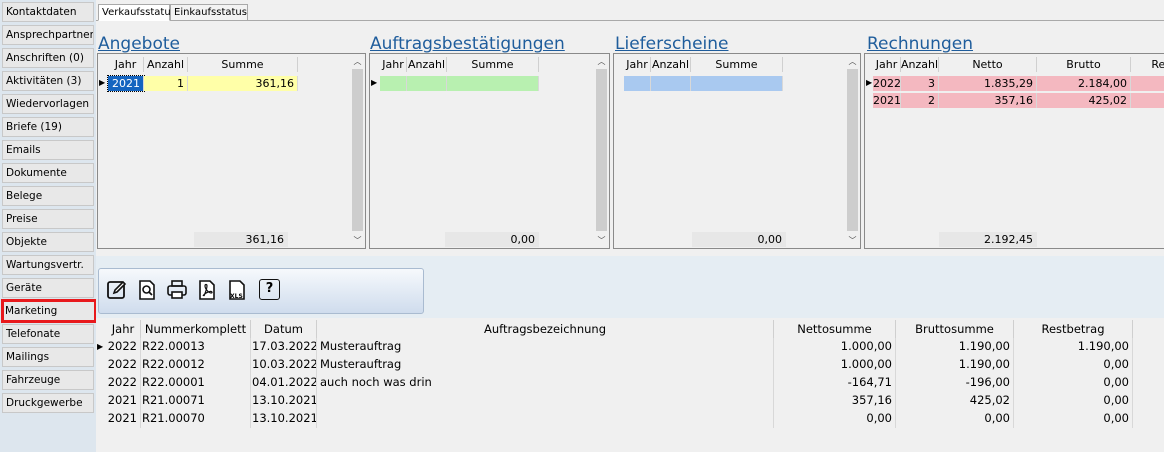 This screenshot has width=1164, height=452. What do you see at coordinates (137, 12) in the screenshot?
I see `tab-verkaufsstatus: Verkaufsstatus` at bounding box center [137, 12].